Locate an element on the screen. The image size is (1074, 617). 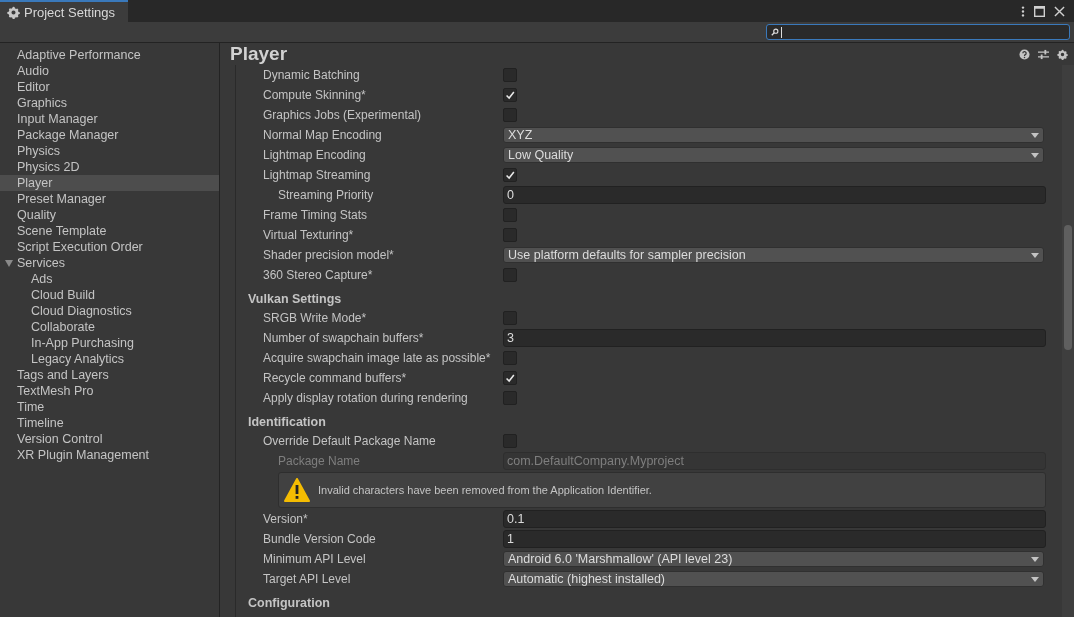
property-label: Acquire swapchain image late as possible* is located at coordinates (377, 358).